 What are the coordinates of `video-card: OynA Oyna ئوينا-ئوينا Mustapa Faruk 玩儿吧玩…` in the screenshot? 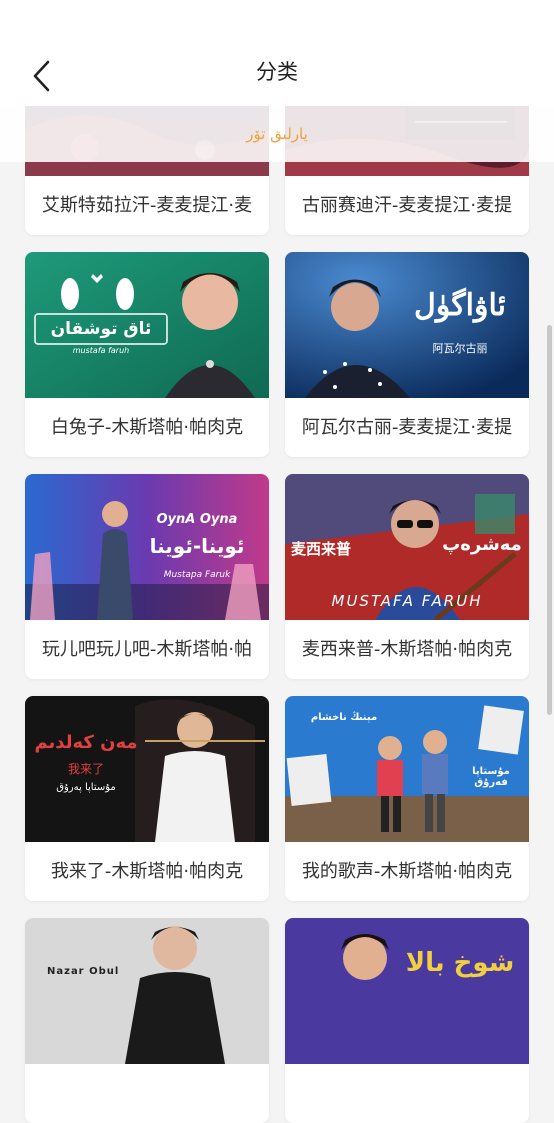 It's located at (147, 576).